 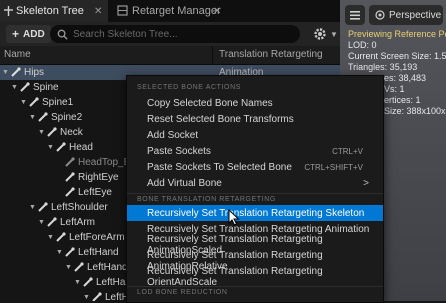 I want to click on toolbar: + ADD Search Skeleton Tree... ▼, so click(x=170, y=34).